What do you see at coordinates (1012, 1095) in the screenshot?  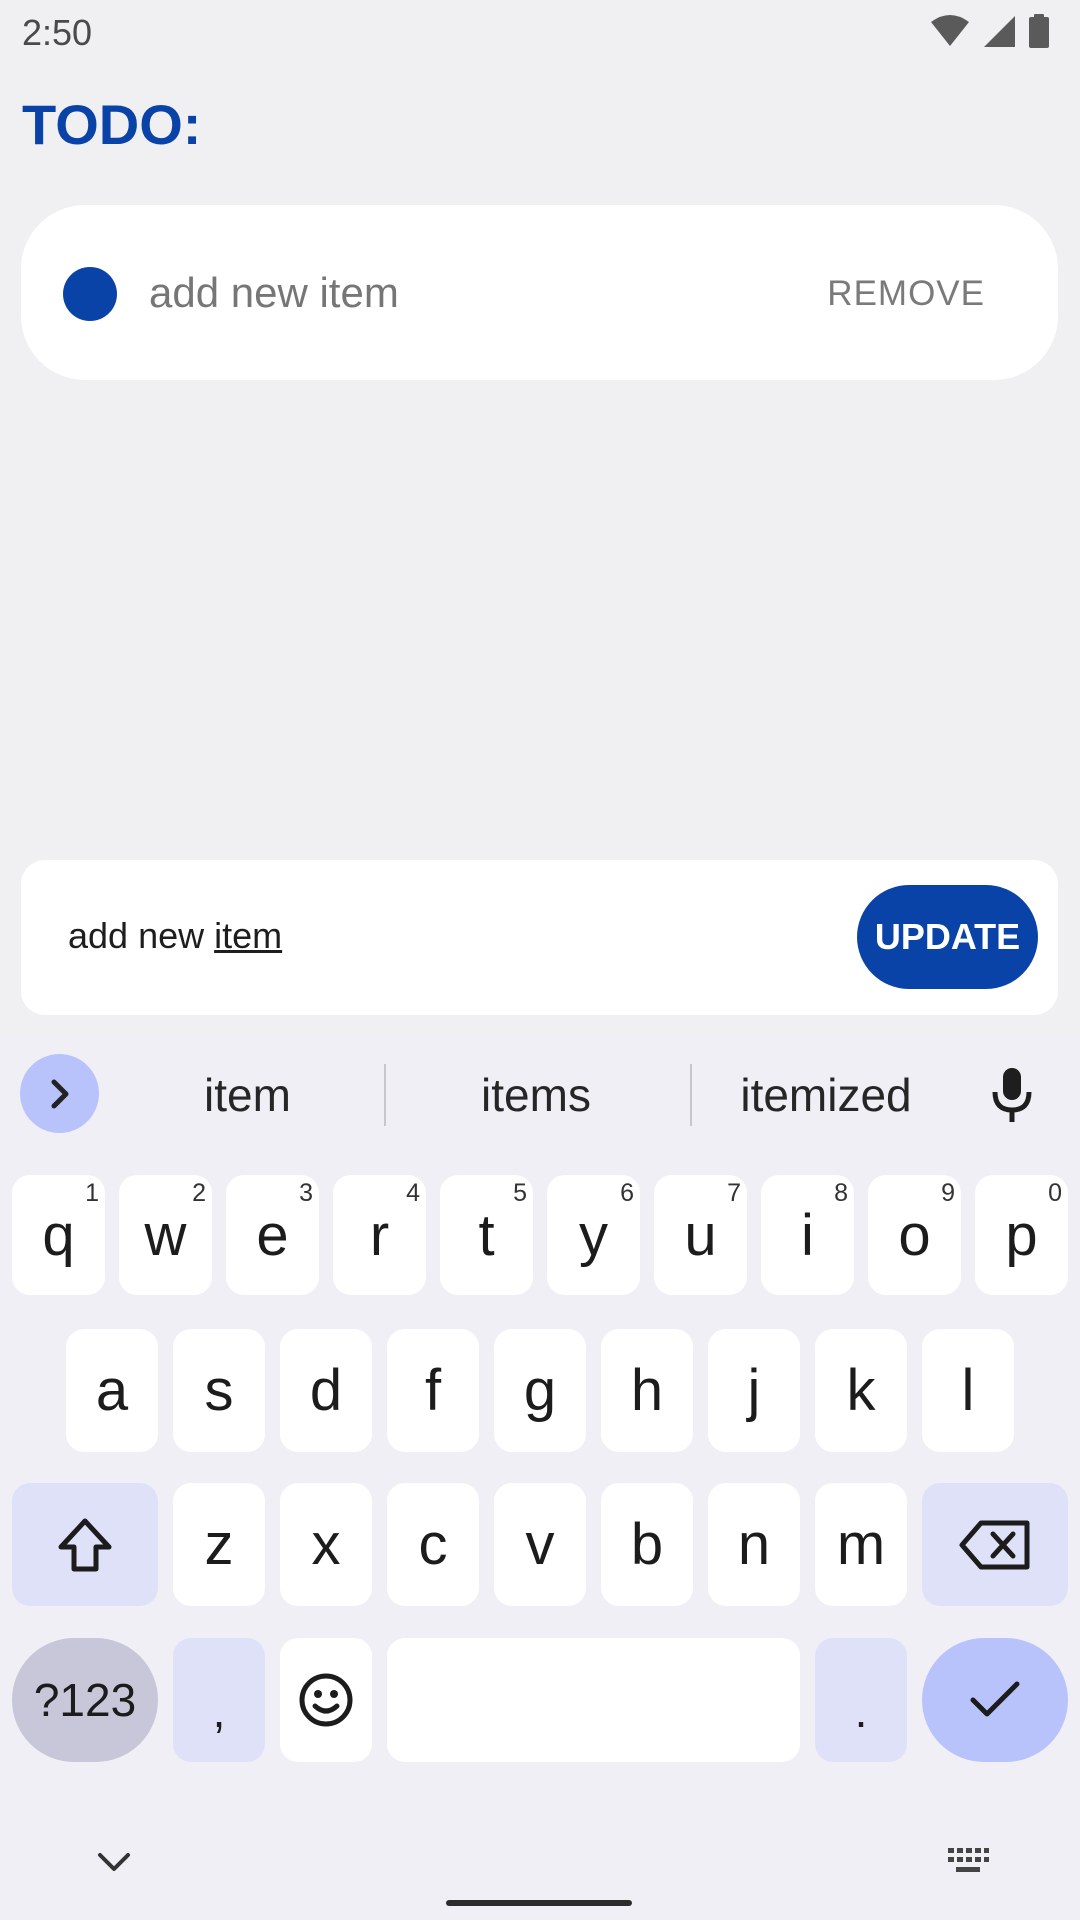 I see `microphone-icon` at bounding box center [1012, 1095].